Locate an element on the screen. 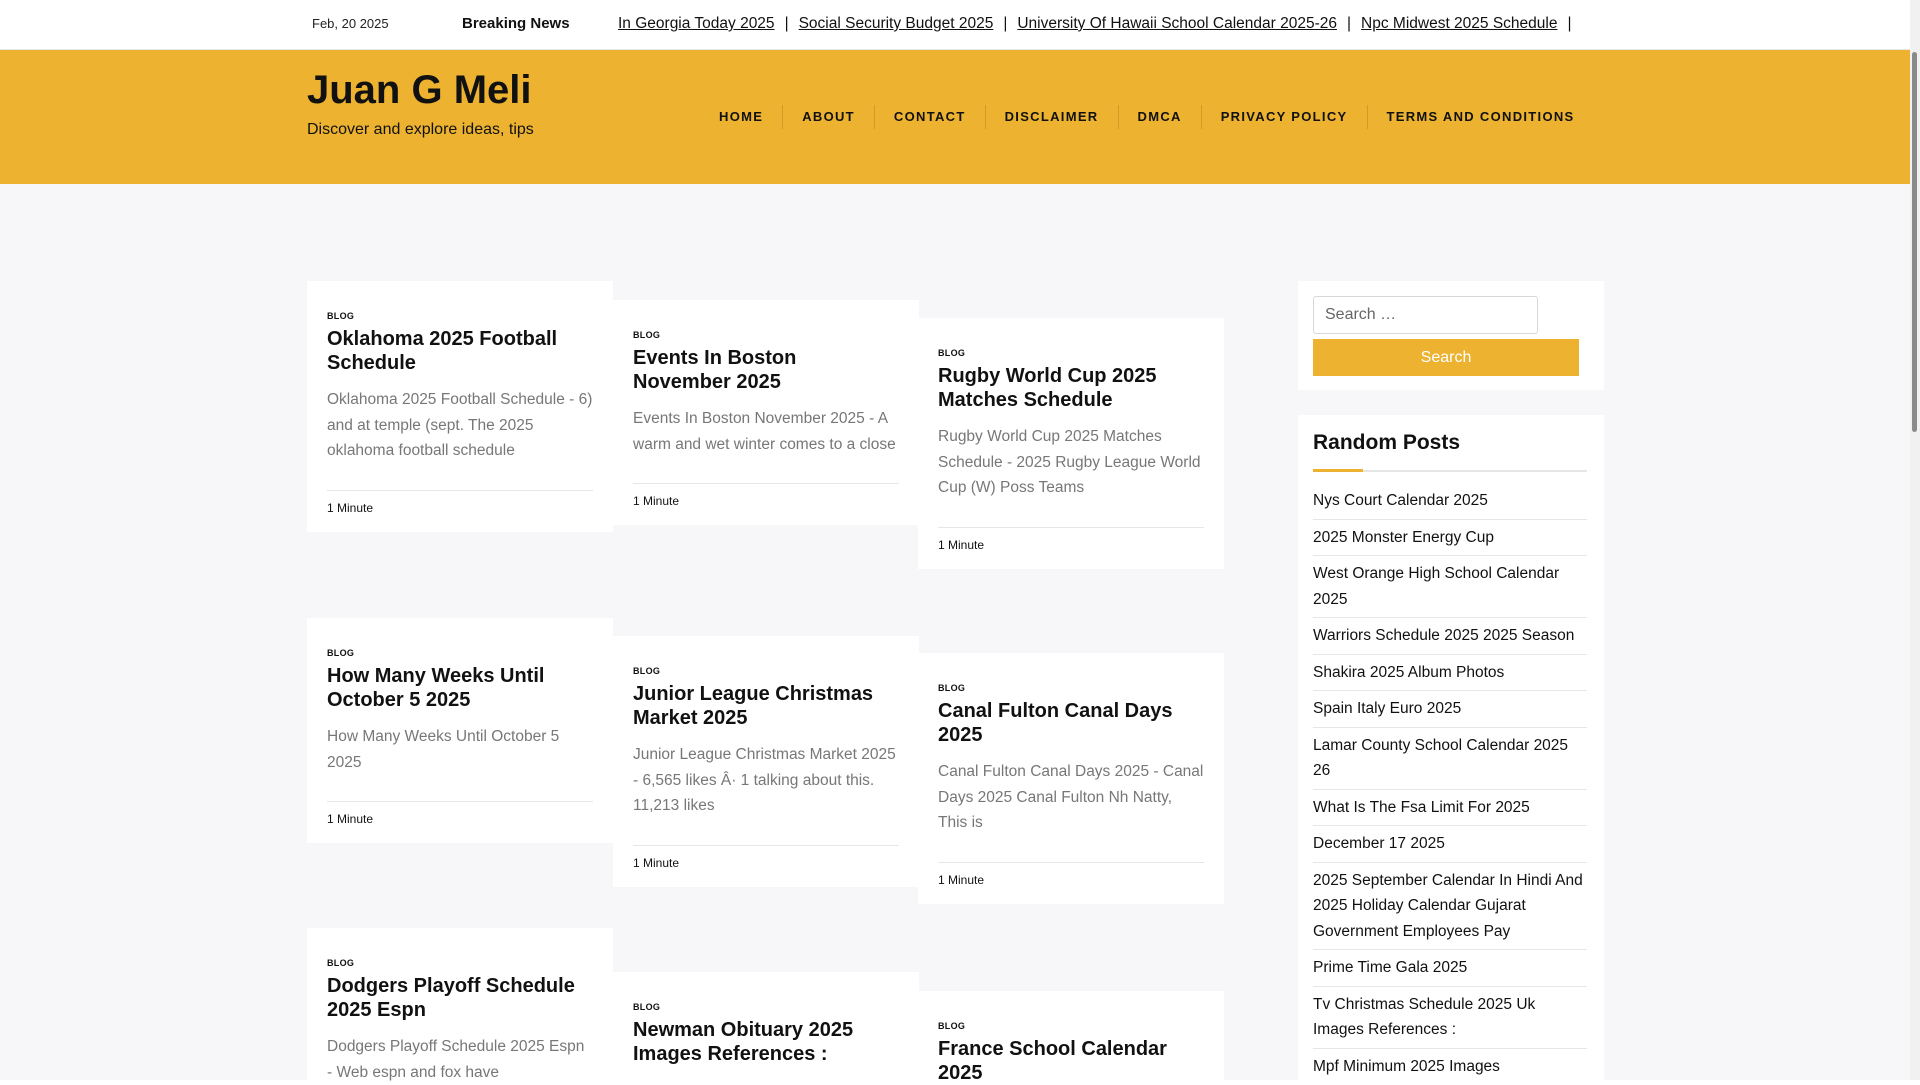 The height and width of the screenshot is (1085, 1920). post-title: Dodgers Playoff Schedule 2025 Espn is located at coordinates (460, 998).